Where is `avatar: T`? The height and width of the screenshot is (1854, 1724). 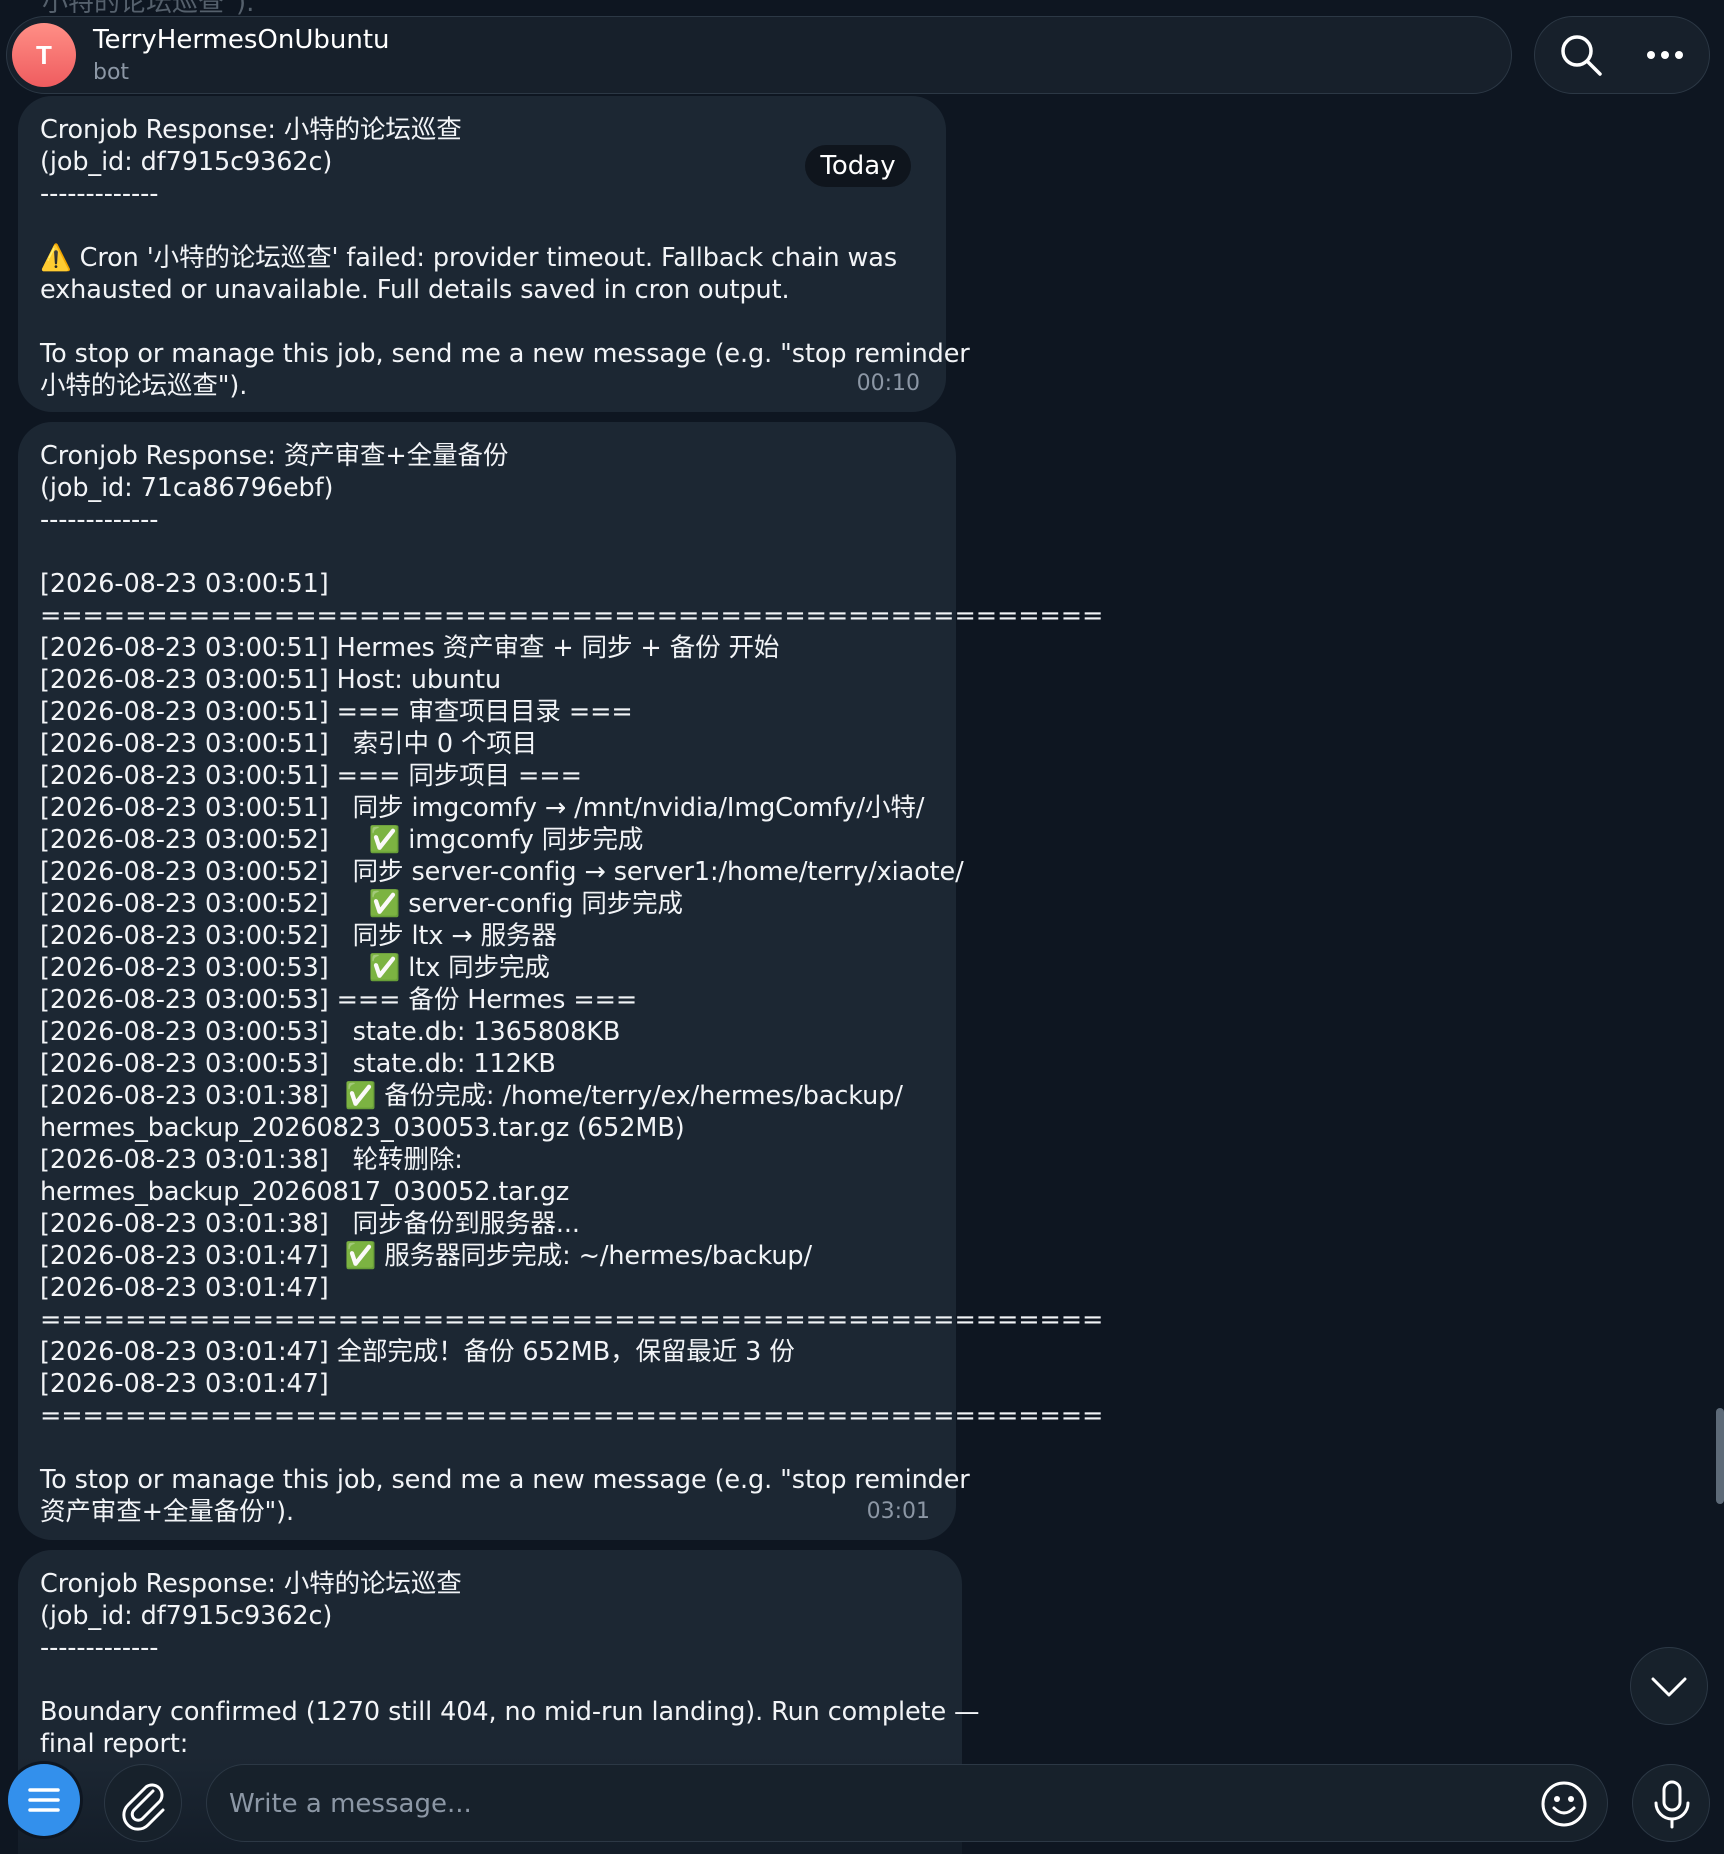
avatar: T is located at coordinates (44, 55).